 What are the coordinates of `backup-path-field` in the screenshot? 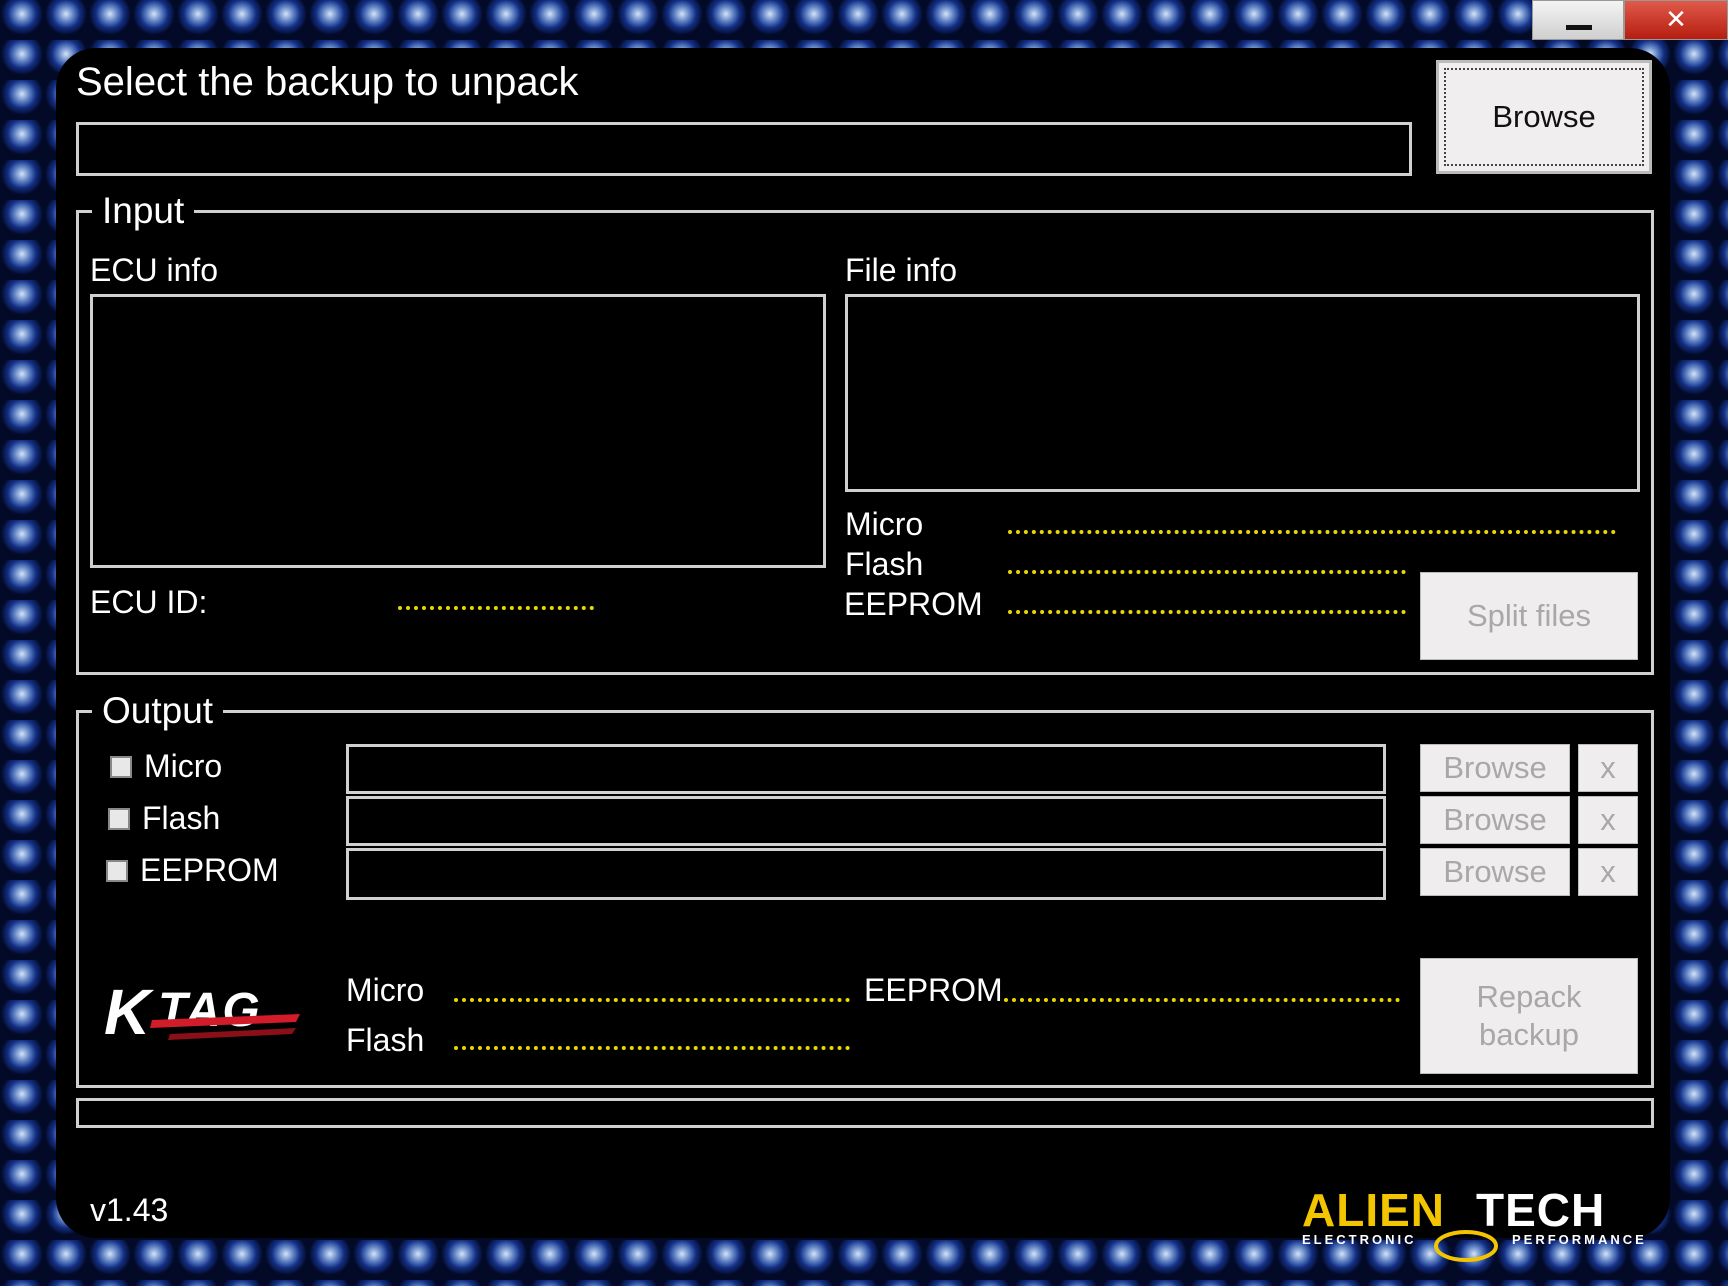 It's located at (744, 149).